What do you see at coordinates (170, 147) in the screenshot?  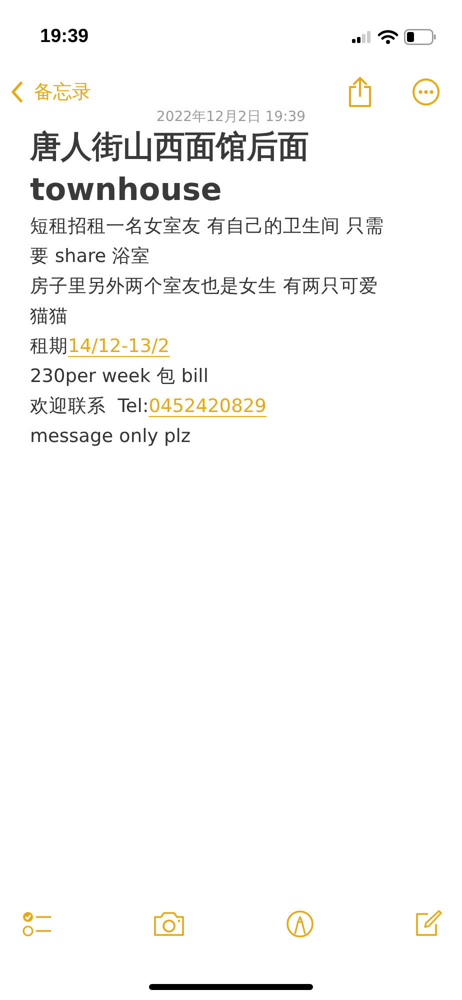 I see `note-title: 唐人街山西面馆后面` at bounding box center [170, 147].